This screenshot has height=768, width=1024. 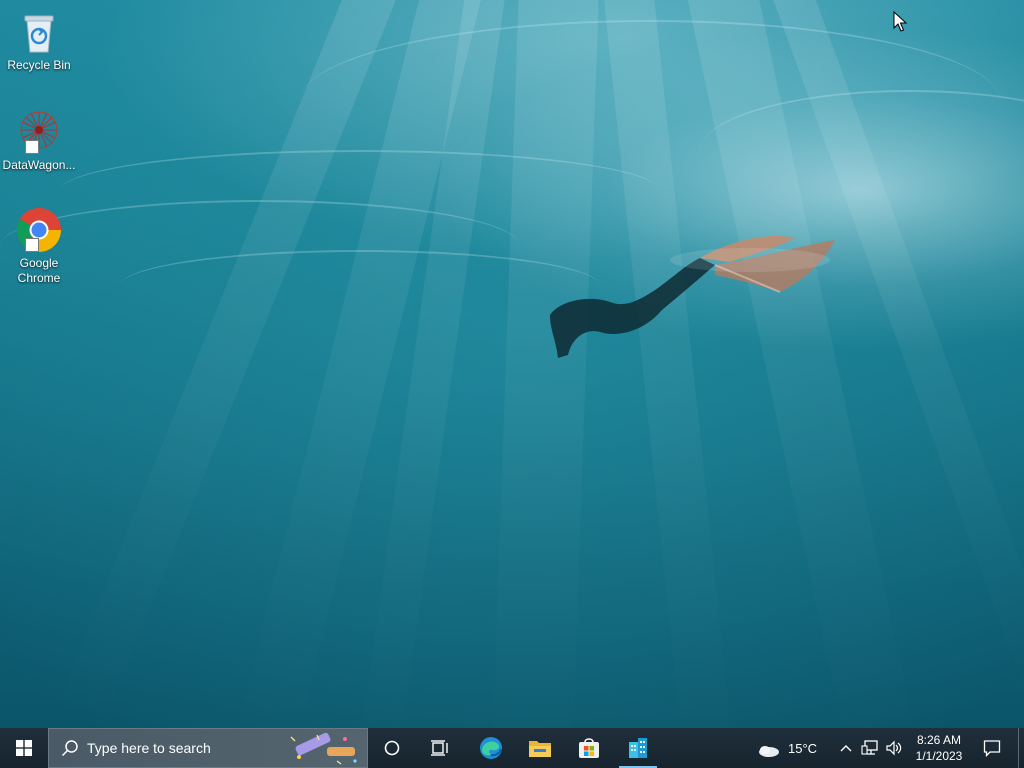 I want to click on water-ripple, so click(x=360, y=286).